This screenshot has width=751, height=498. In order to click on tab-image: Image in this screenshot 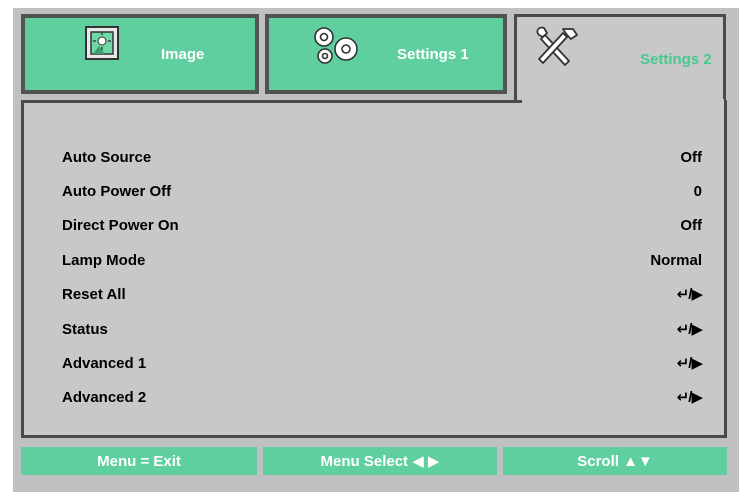, I will do `click(140, 54)`.